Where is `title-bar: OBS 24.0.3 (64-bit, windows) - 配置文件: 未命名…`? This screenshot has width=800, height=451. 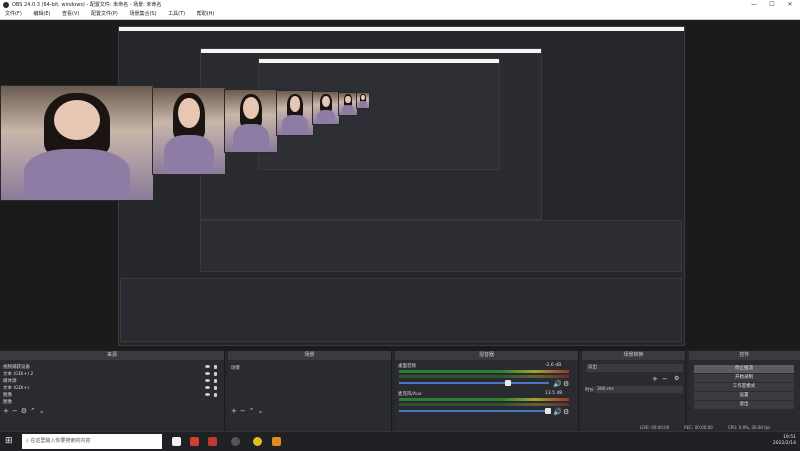
title-bar: OBS 24.0.3 (64-bit, windows) - 配置文件: 未命名… is located at coordinates (400, 5).